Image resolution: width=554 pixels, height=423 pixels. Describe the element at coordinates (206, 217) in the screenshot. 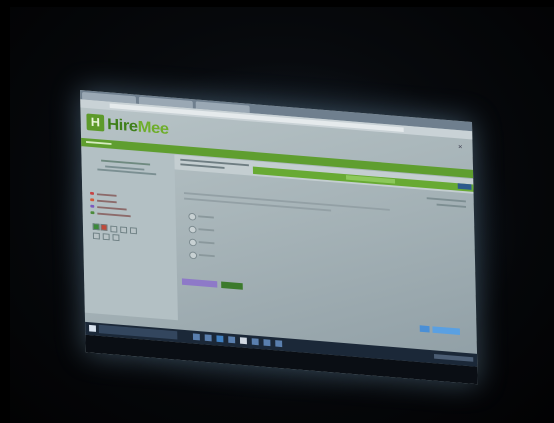

I see `option-a-label` at that location.